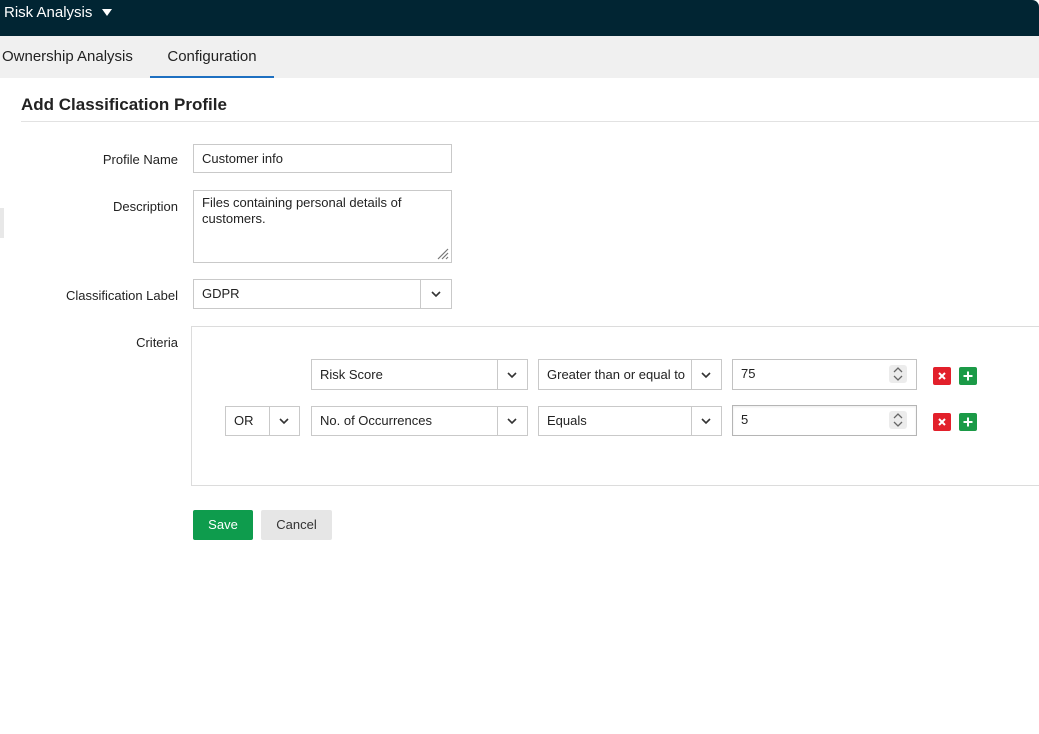 The image size is (1039, 734). What do you see at coordinates (745, 419) in the screenshot?
I see `criteria-value-text: 5` at bounding box center [745, 419].